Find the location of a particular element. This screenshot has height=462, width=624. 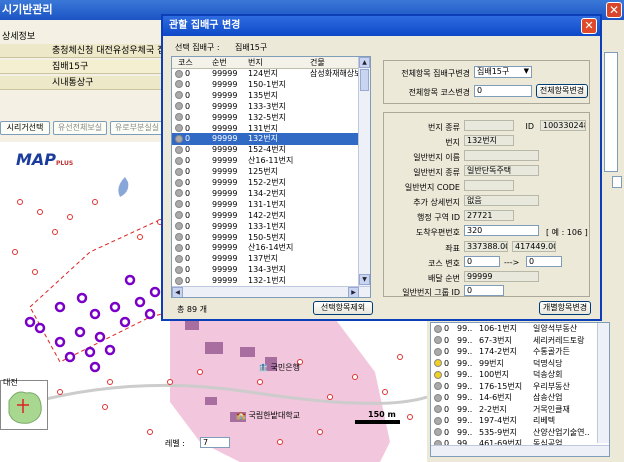

grid-scroll-left: ◀ is located at coordinates (177, 292).